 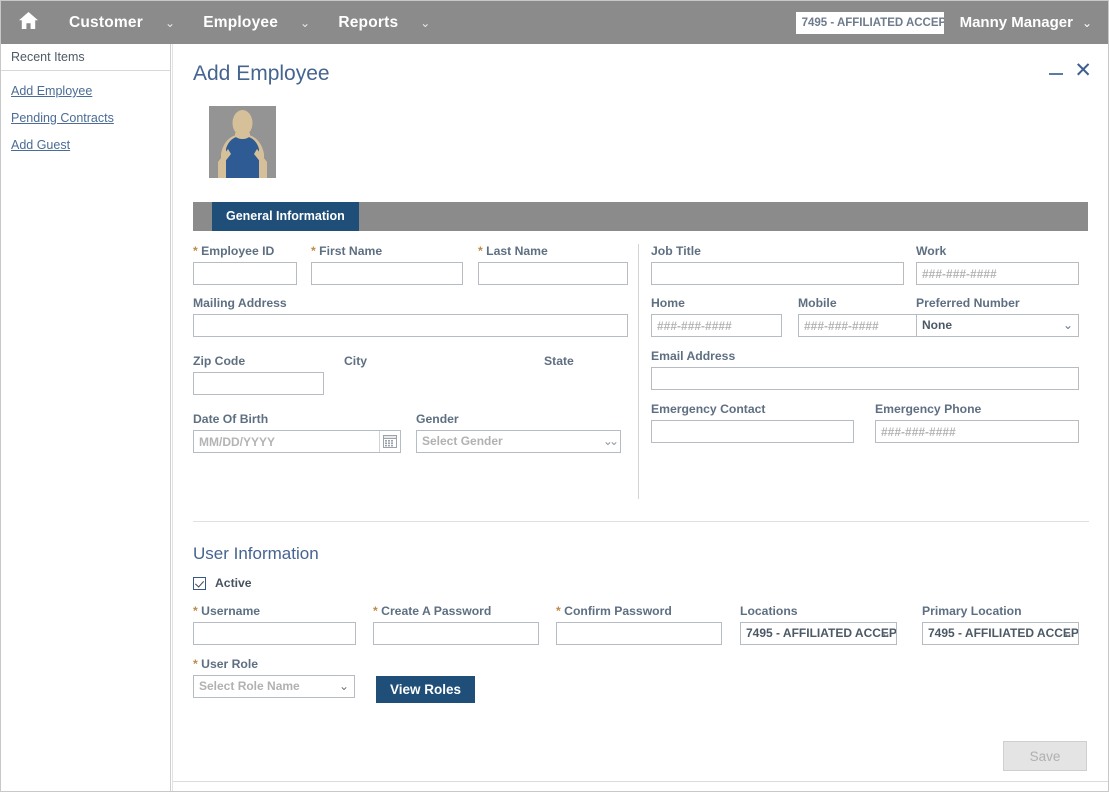 I want to click on window-controls: ✕, so click(x=1070, y=70).